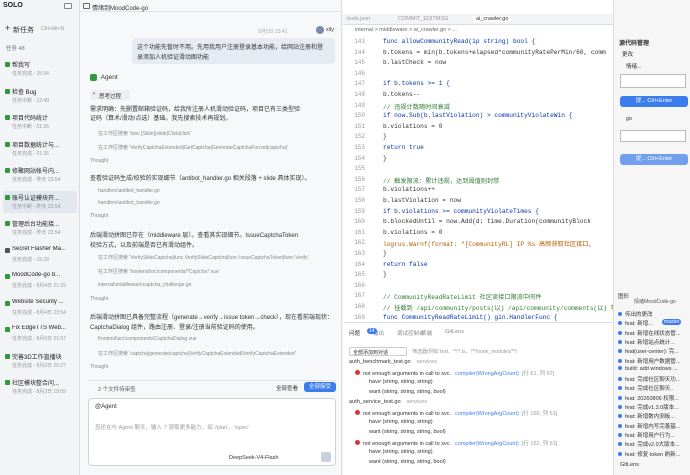 Image resolution: width=690 pixels, height=475 pixels. Describe the element at coordinates (498, 62) in the screenshot. I see `code-line: b.lastCheck = now` at that location.